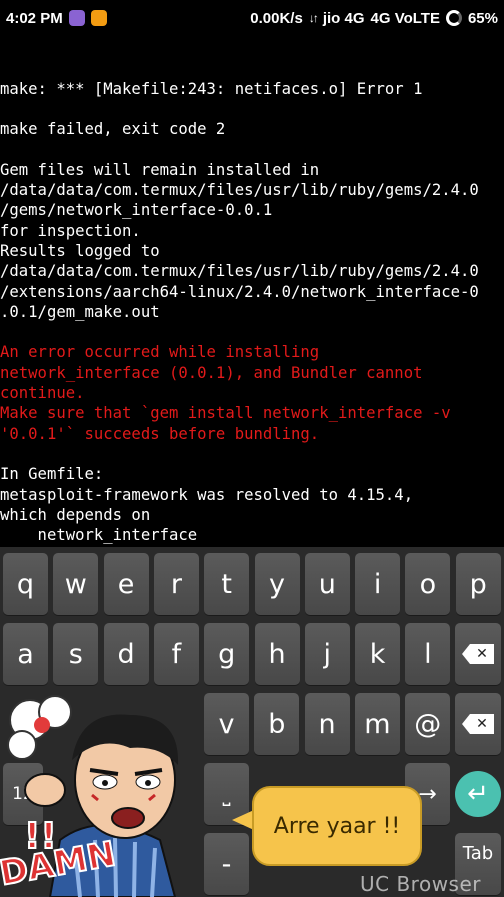 The height and width of the screenshot is (897, 504). I want to click on key-p: p, so click(478, 584).